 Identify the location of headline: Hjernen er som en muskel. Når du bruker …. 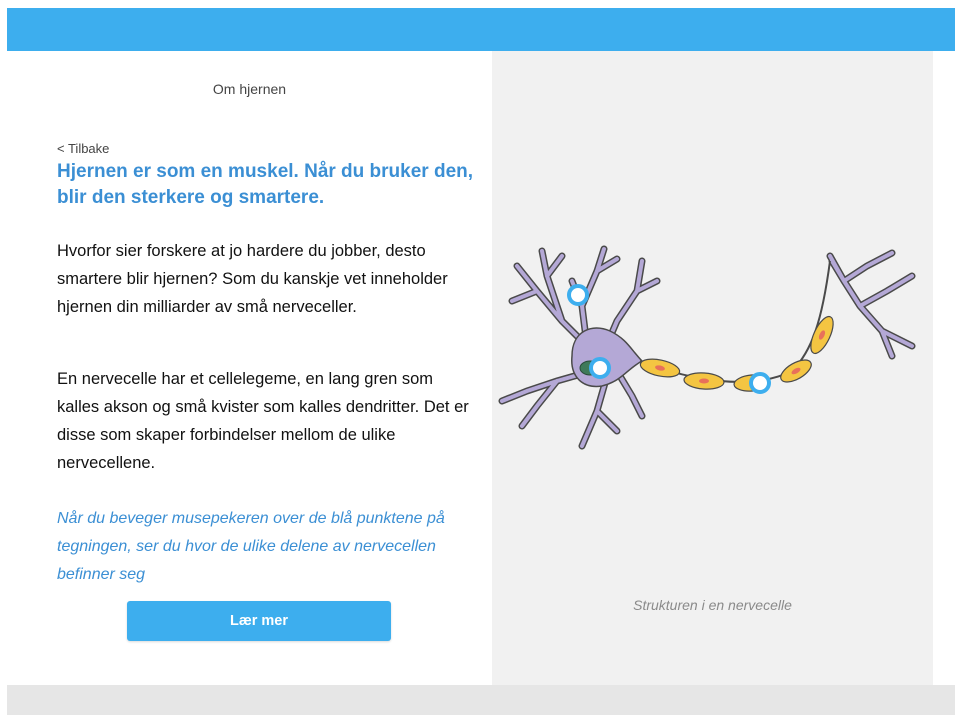
(265, 184).